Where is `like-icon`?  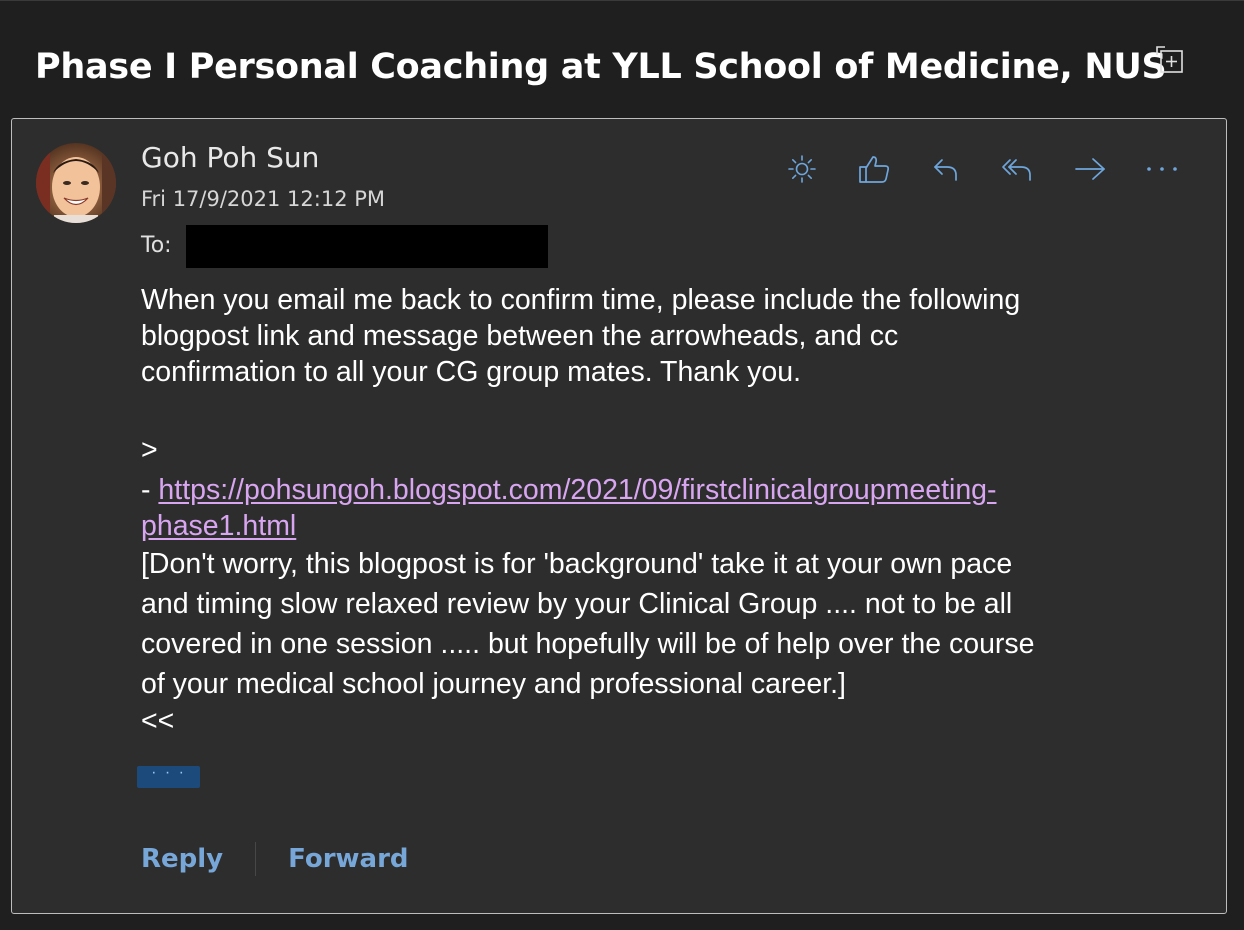 like-icon is located at coordinates (874, 169).